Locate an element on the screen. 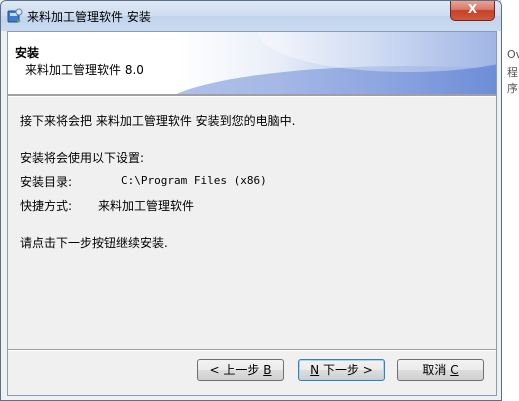 The image size is (519, 401). button-divider is located at coordinates (252, 350).